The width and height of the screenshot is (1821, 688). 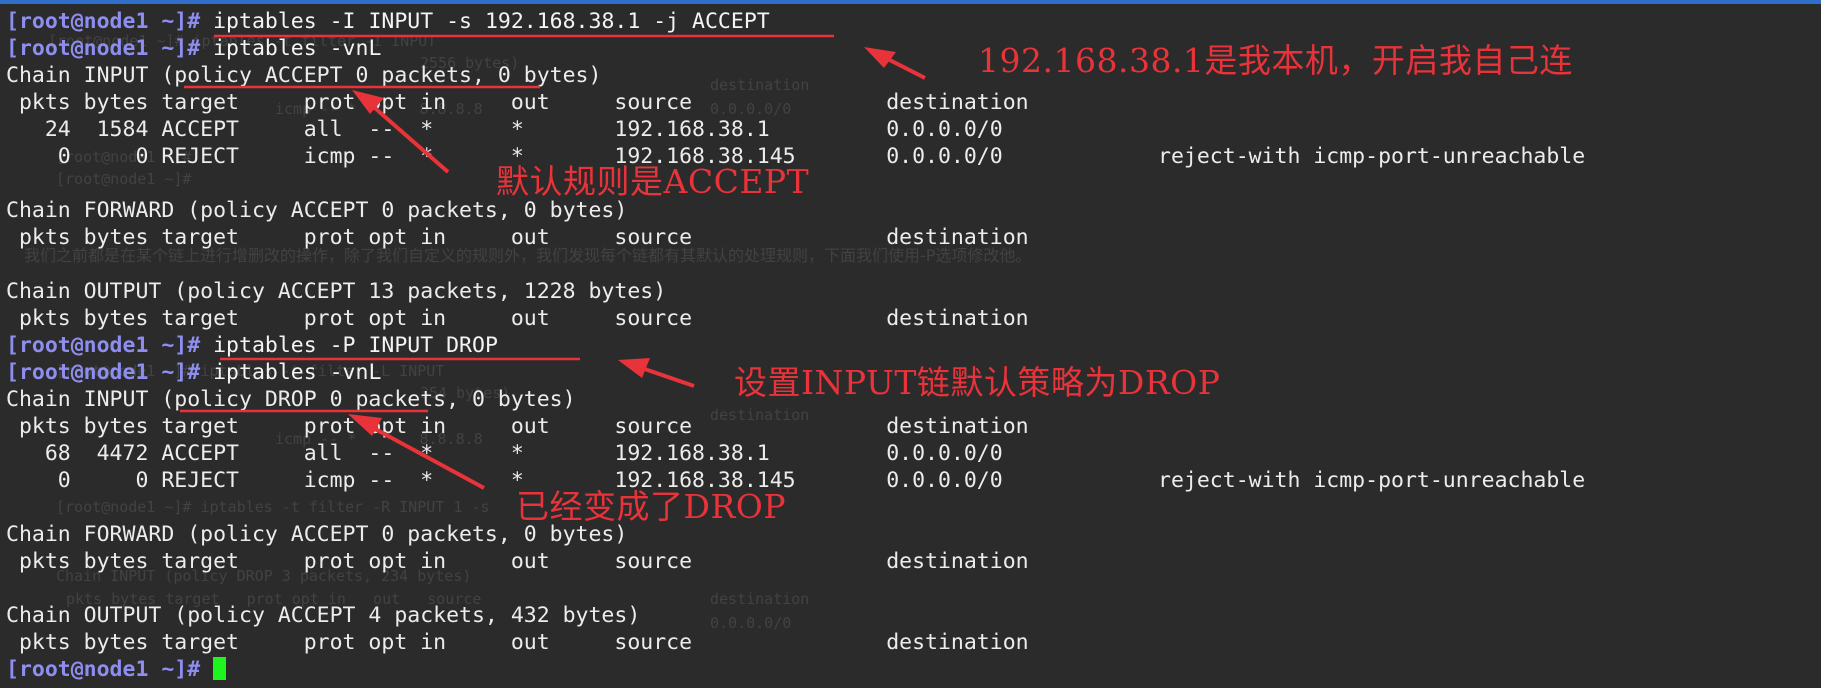 I want to click on command-line: [root@node1 ~]# iptables -P INPUT DROP, so click(x=252, y=345).